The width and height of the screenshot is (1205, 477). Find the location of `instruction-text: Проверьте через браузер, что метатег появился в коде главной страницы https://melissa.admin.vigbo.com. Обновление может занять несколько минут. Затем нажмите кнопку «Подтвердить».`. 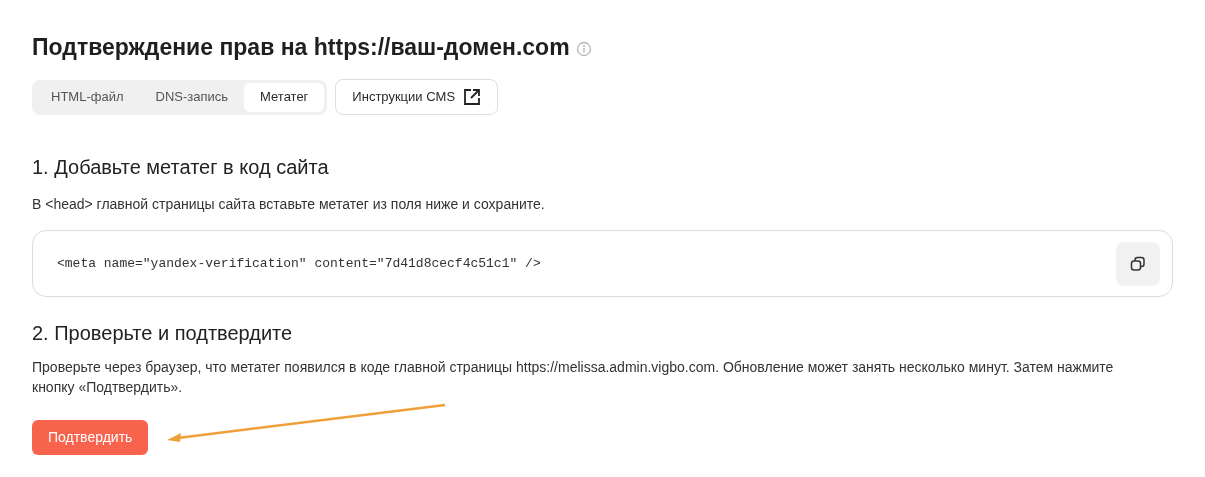

instruction-text: Проверьте через браузер, что метатег появился в коде главной страницы https://melissa.admin.vigbo.com. Обновление может занять несколько минут. Затем нажмите кнопку «Подтвердить». is located at coordinates (573, 377).